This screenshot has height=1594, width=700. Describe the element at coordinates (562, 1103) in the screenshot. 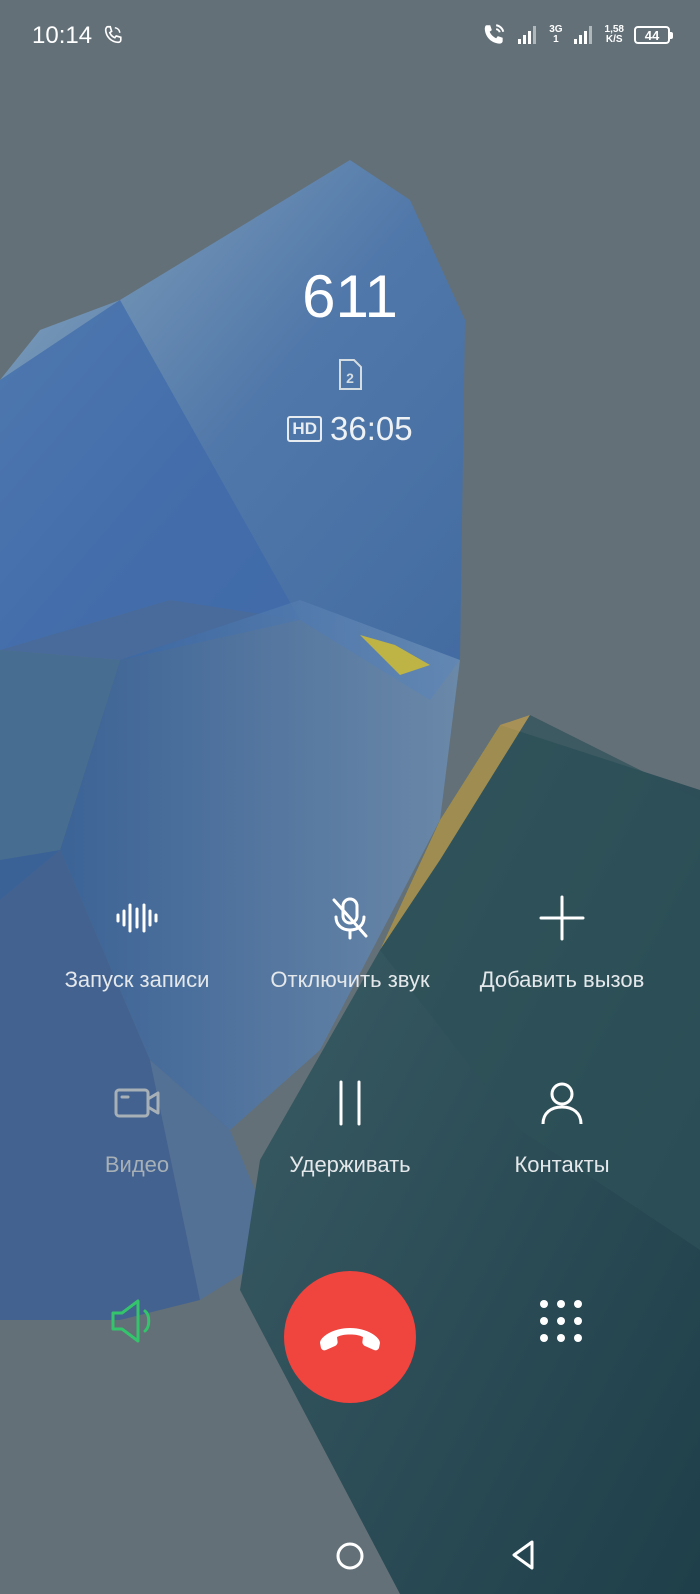

I see `person-icon` at that location.